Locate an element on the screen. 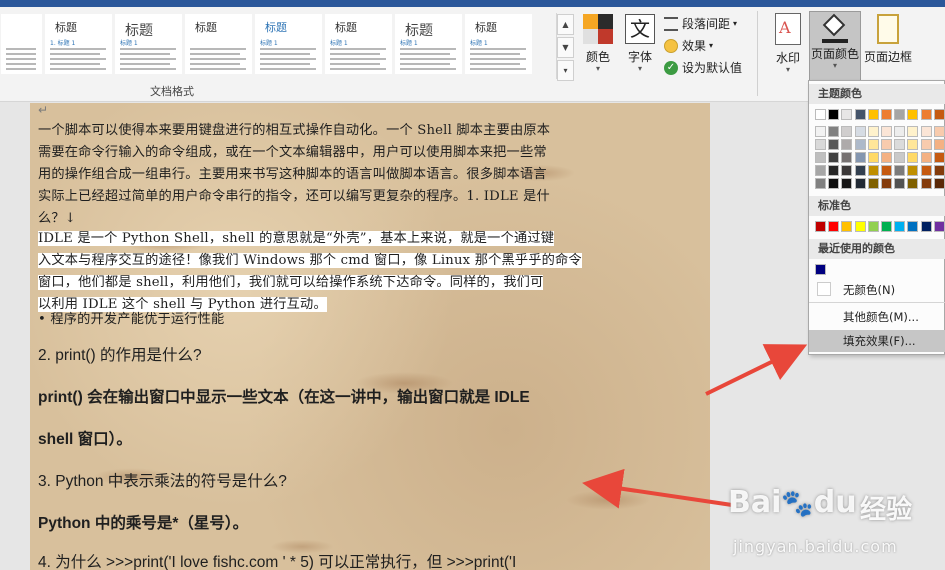  bullet-item: • 程序的开发产能优于运行性能 is located at coordinates (131, 320).